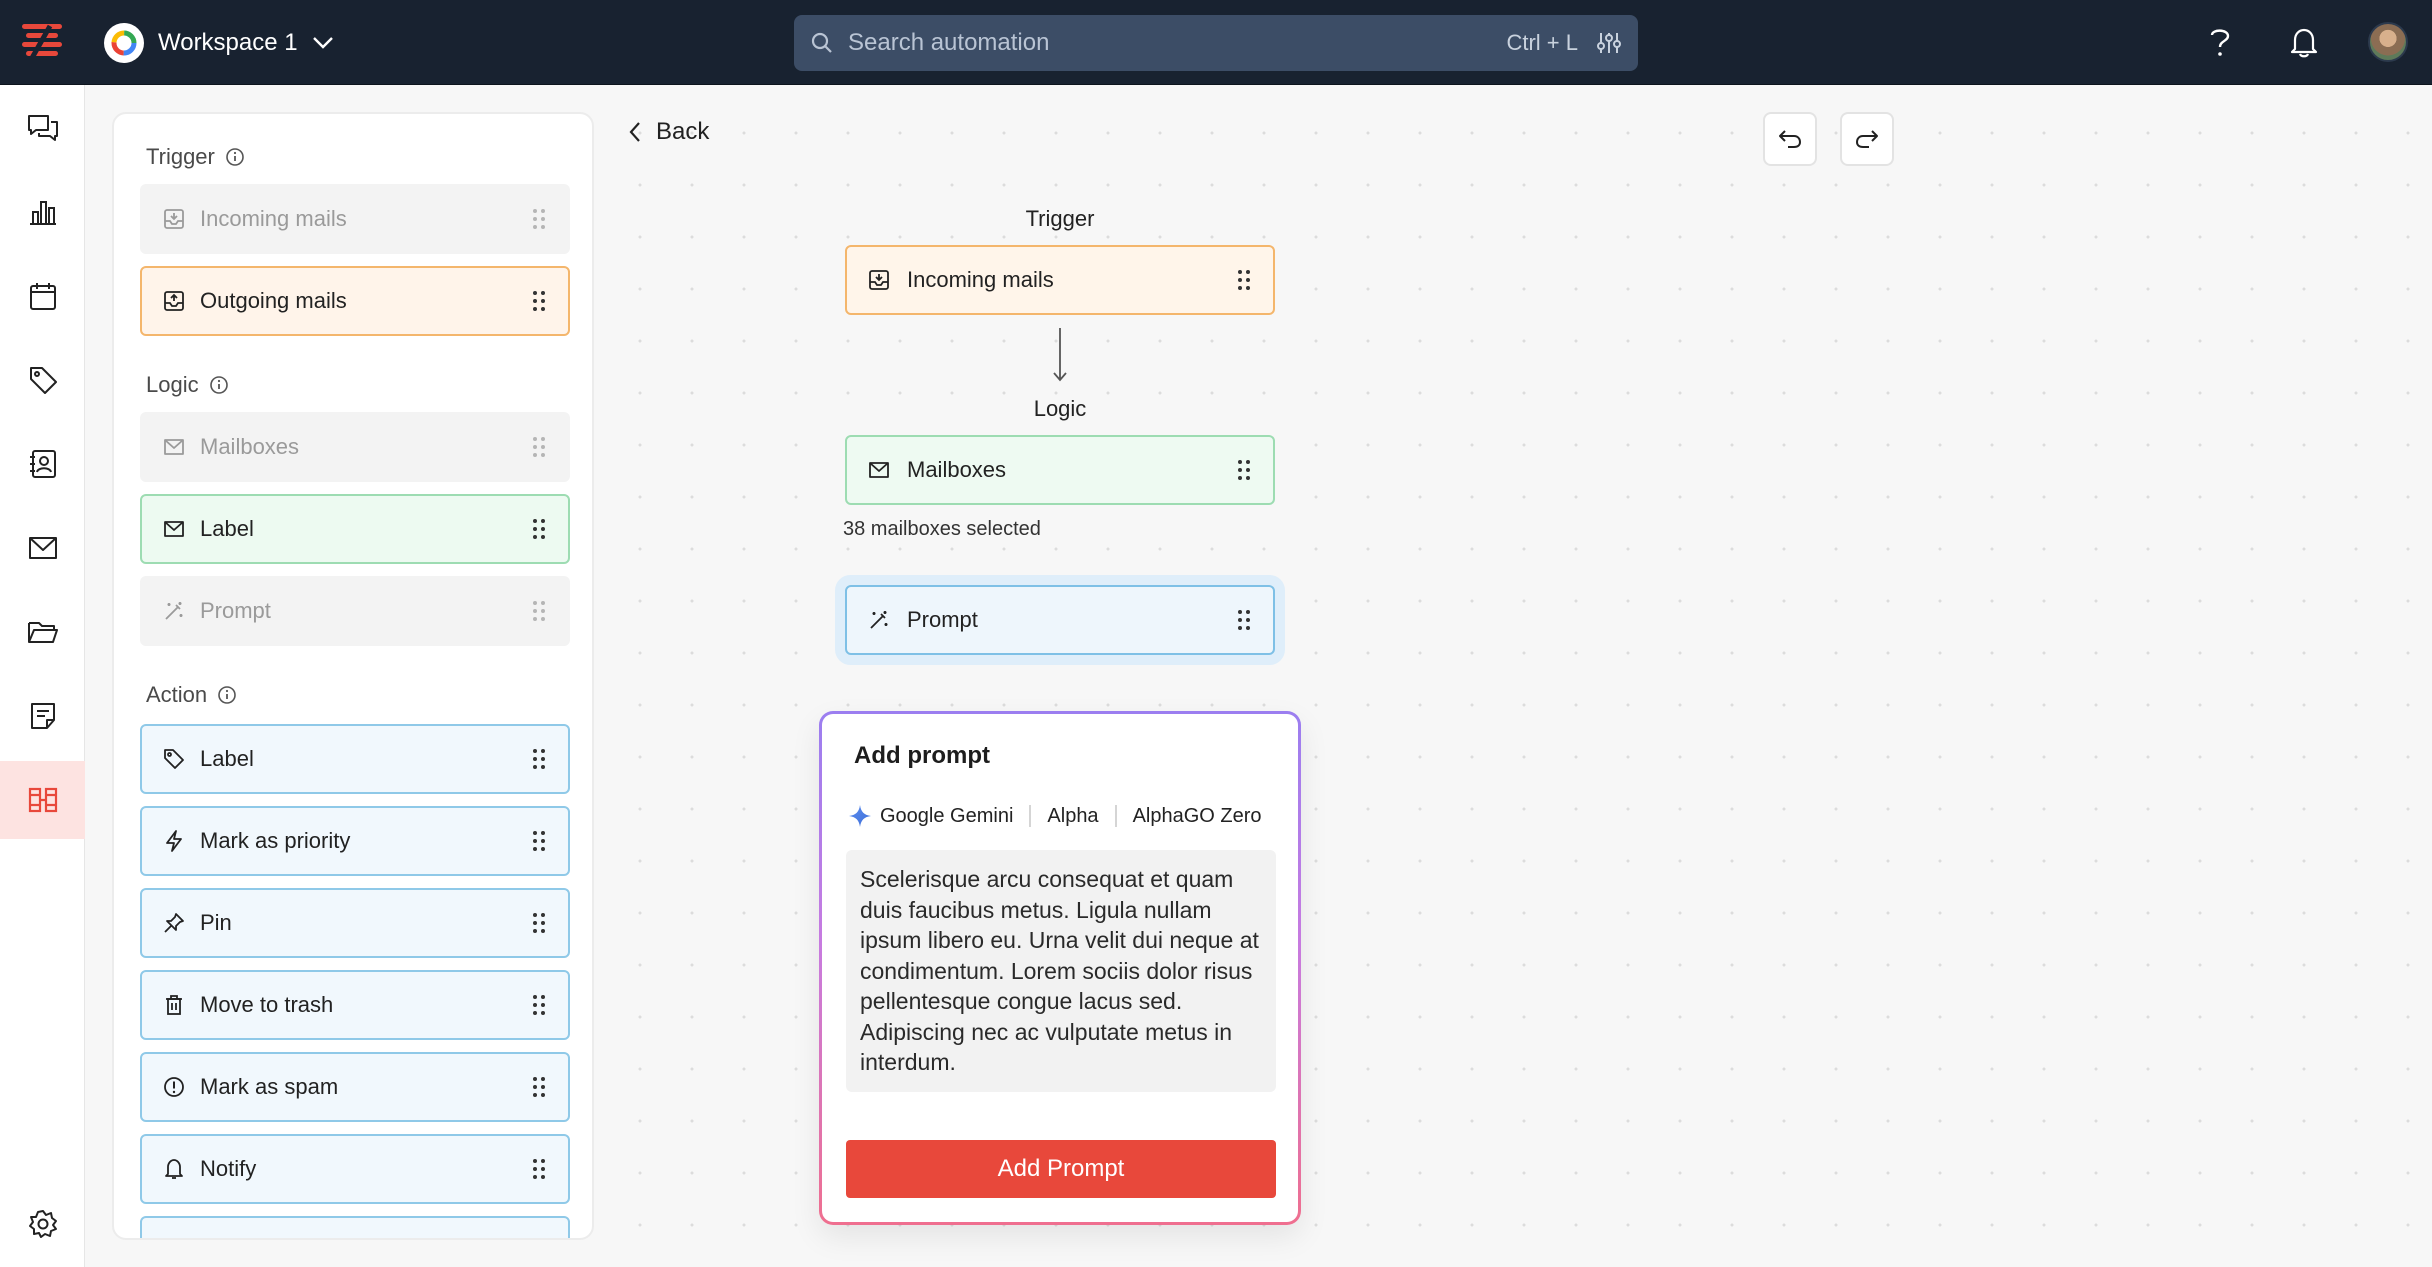 Image resolution: width=2432 pixels, height=1267 pixels. Describe the element at coordinates (42, 212) in the screenshot. I see `rail-analytics-icon` at that location.